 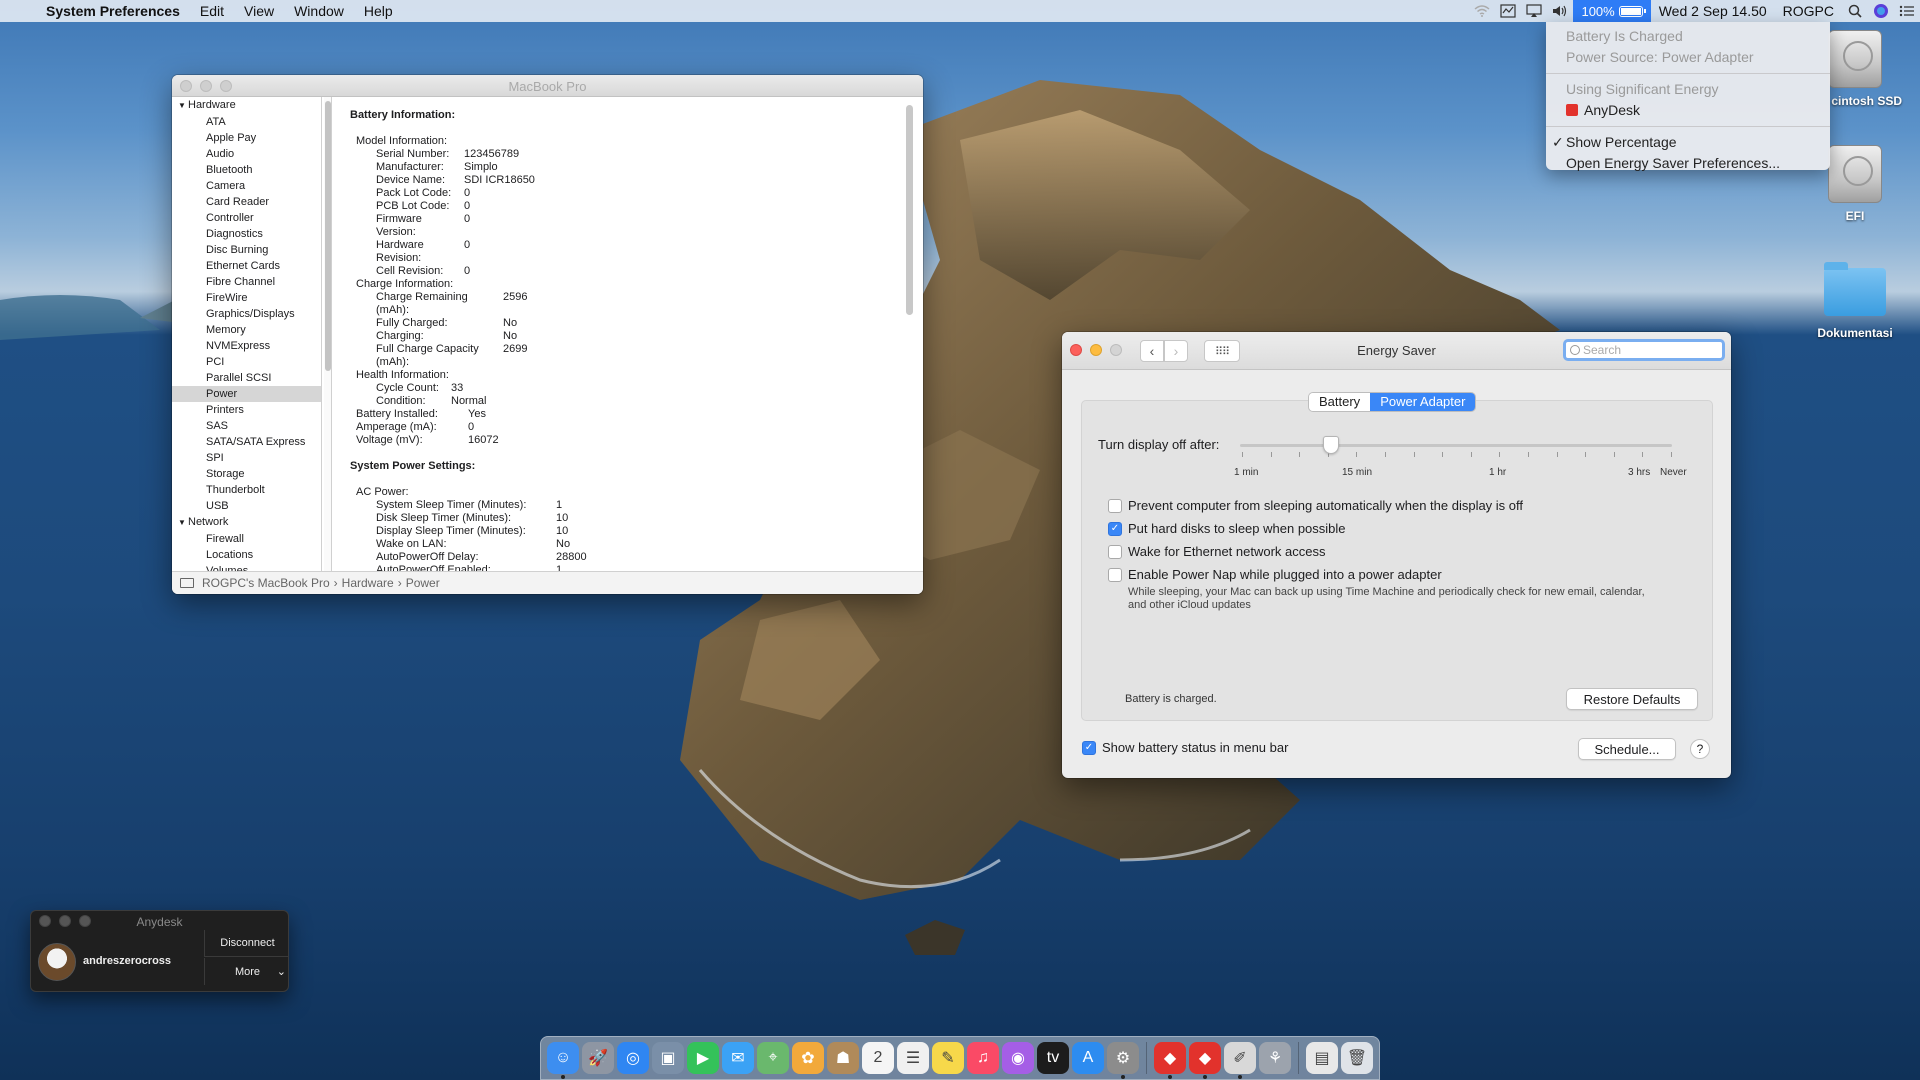 What do you see at coordinates (246, 442) in the screenshot?
I see `sidebar-item-sata-sata-express: SATA/SATA Express` at bounding box center [246, 442].